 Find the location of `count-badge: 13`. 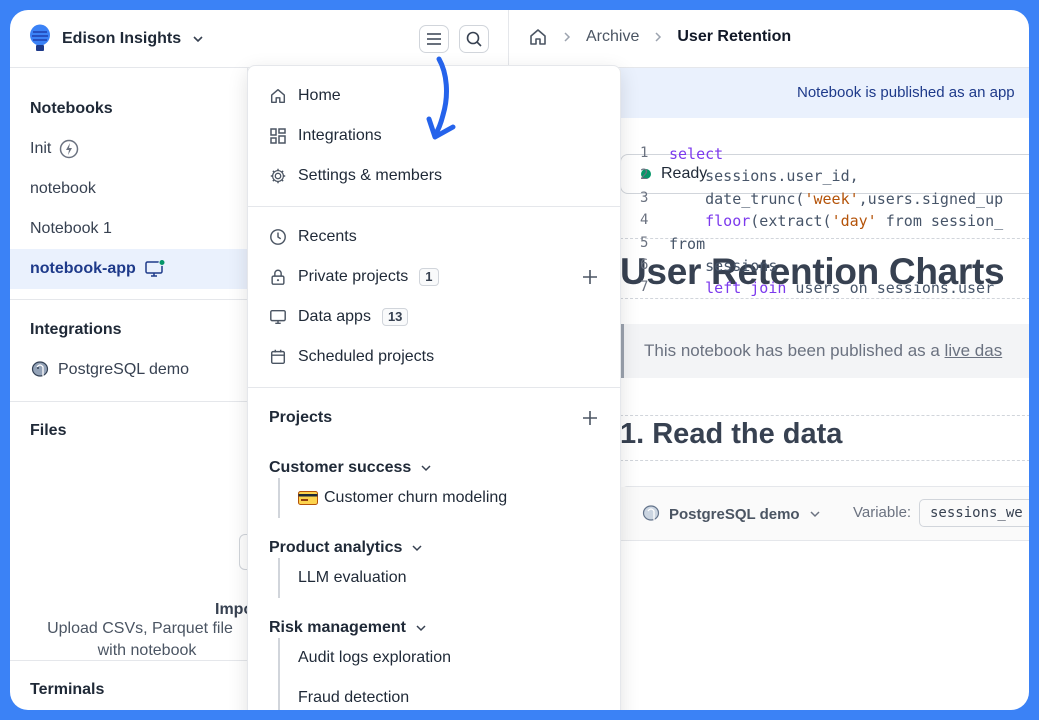

count-badge: 13 is located at coordinates (395, 317).